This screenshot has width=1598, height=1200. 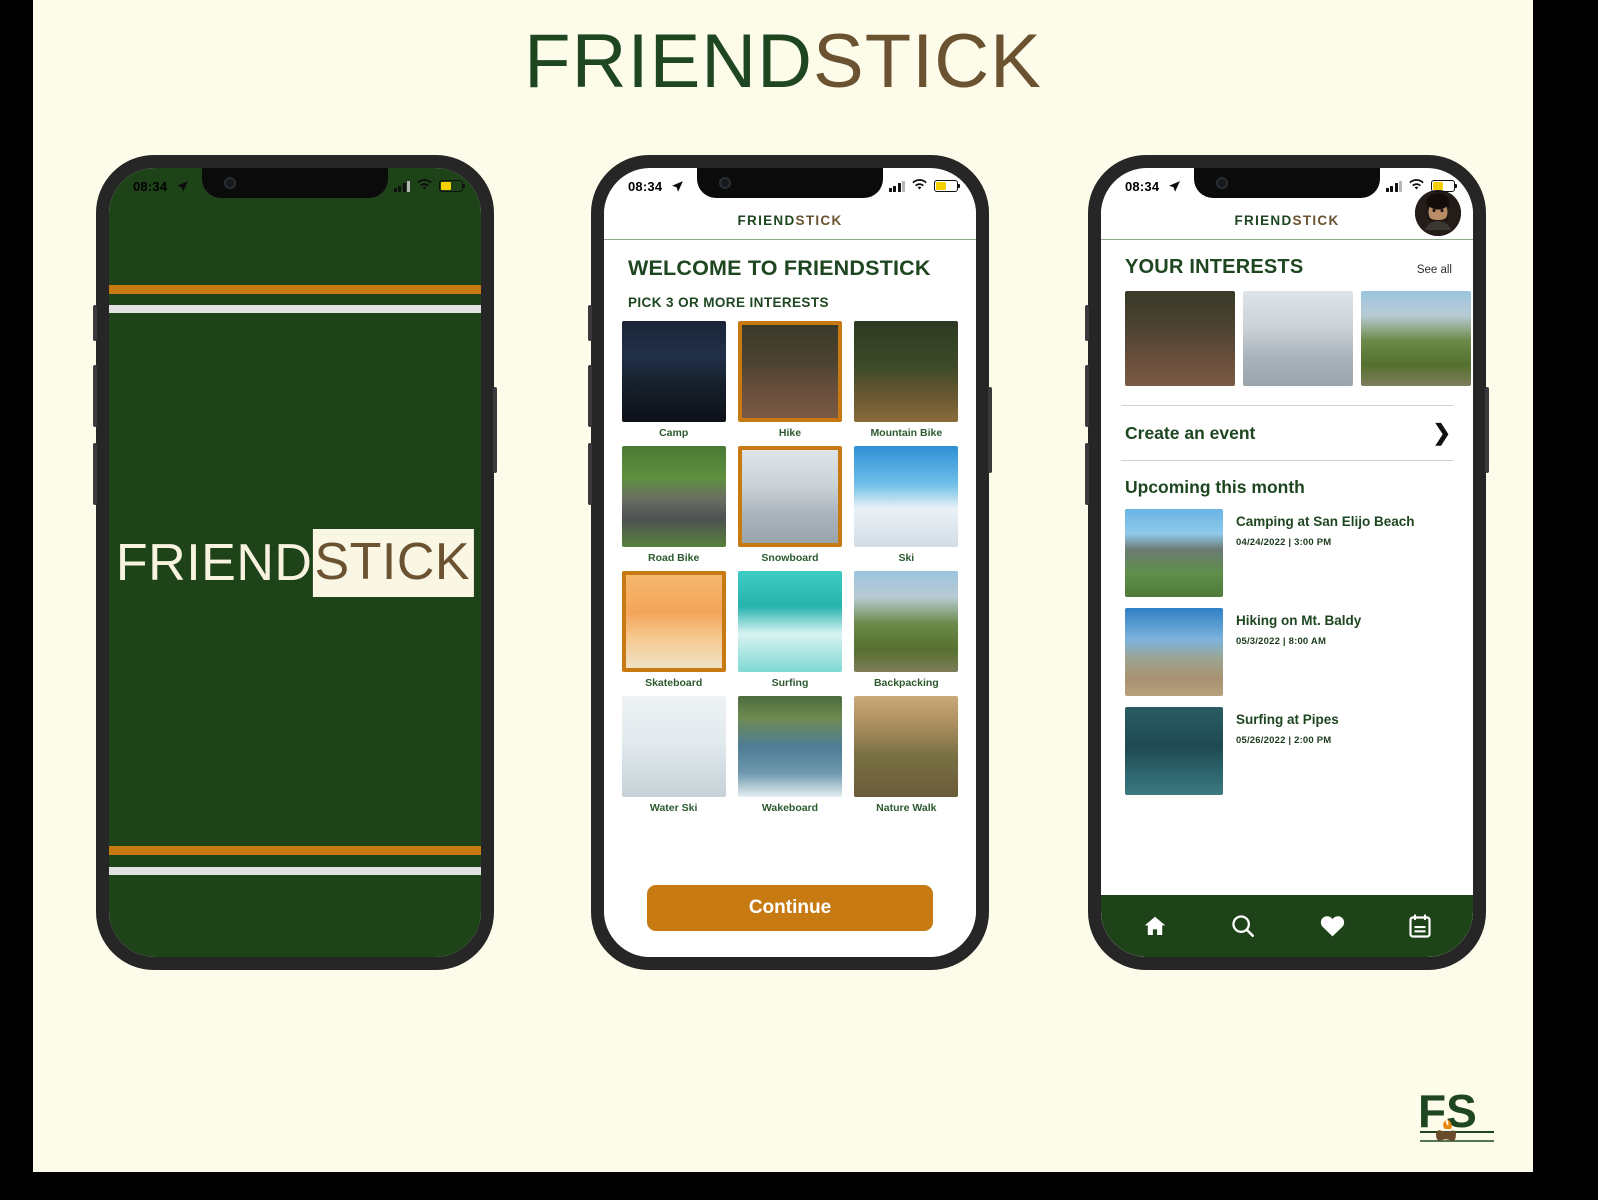 What do you see at coordinates (790, 683) in the screenshot?
I see `interest-tile-label: Surfing` at bounding box center [790, 683].